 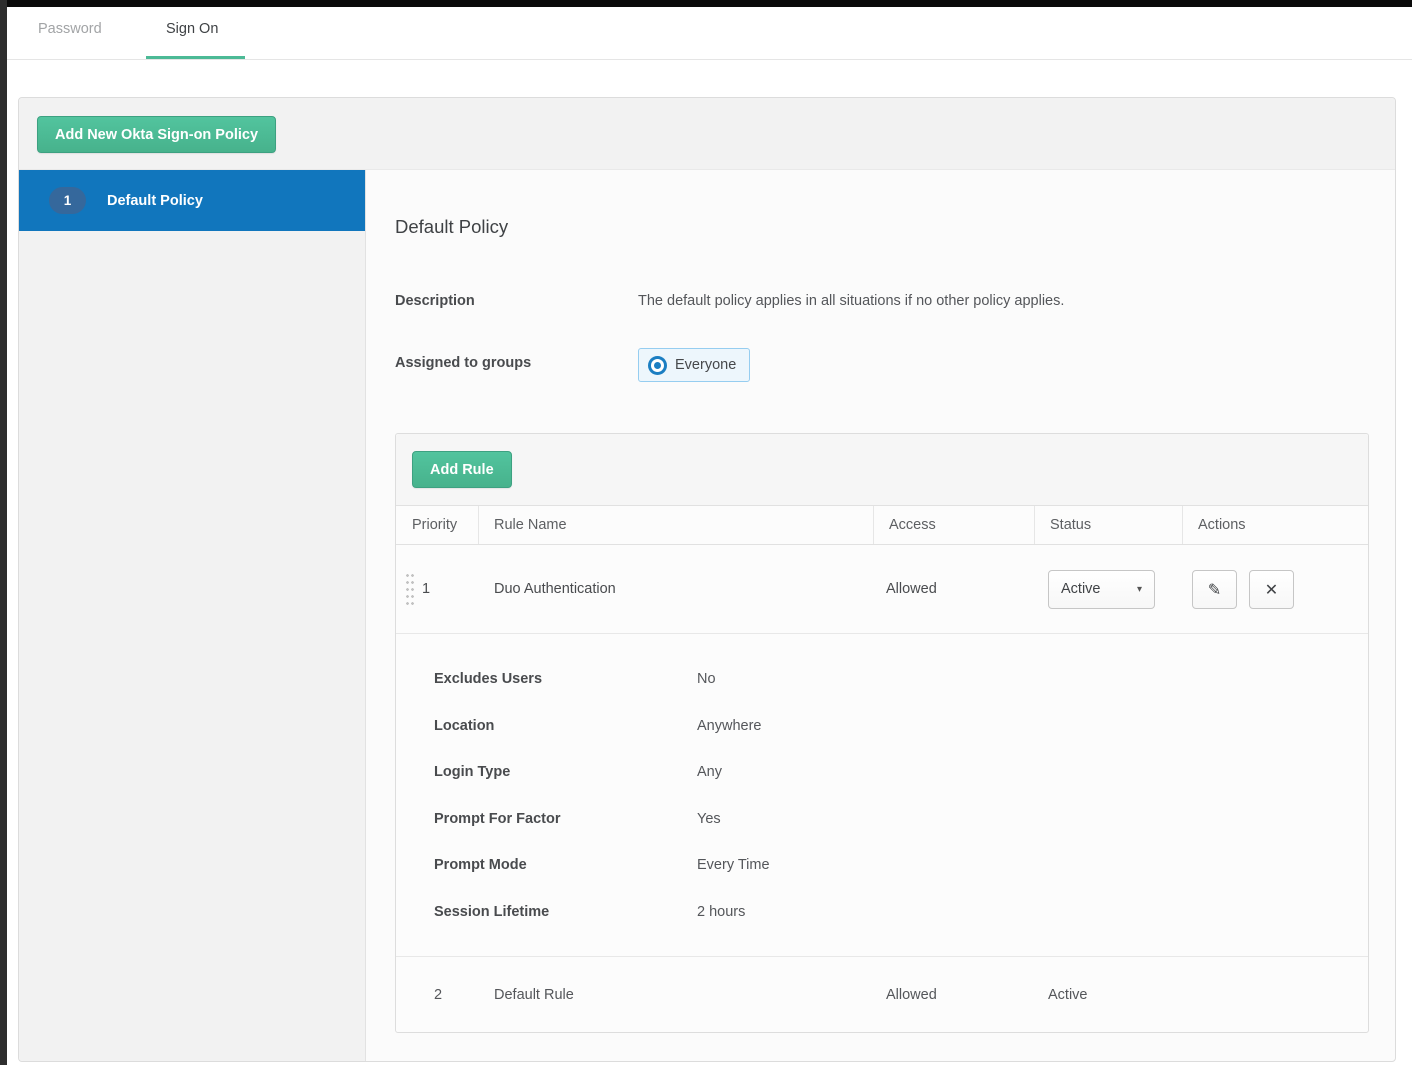 What do you see at coordinates (1081, 589) in the screenshot?
I see `status-select-value: Active` at bounding box center [1081, 589].